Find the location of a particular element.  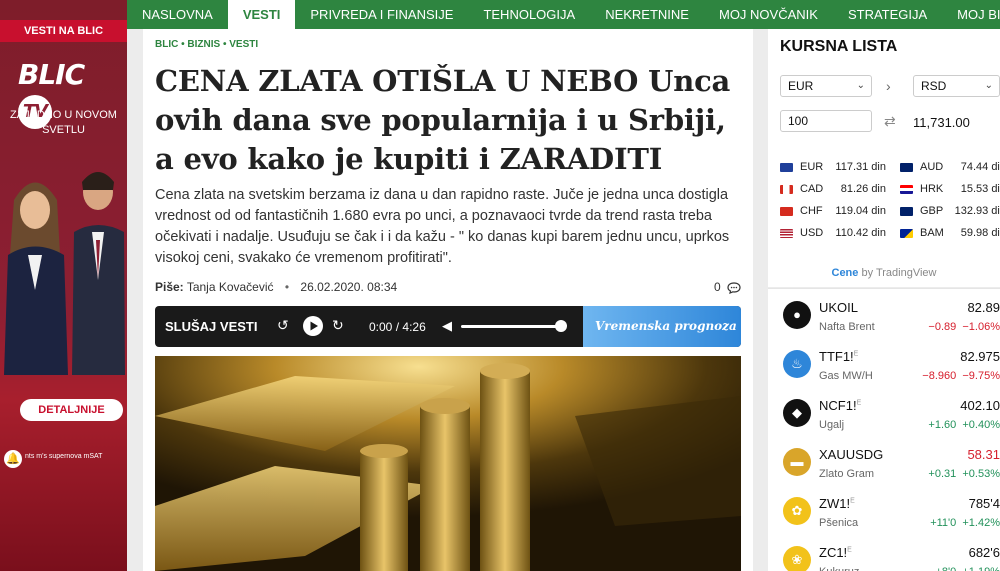

quote-symbol-text: TTF1! is located at coordinates (836, 356).